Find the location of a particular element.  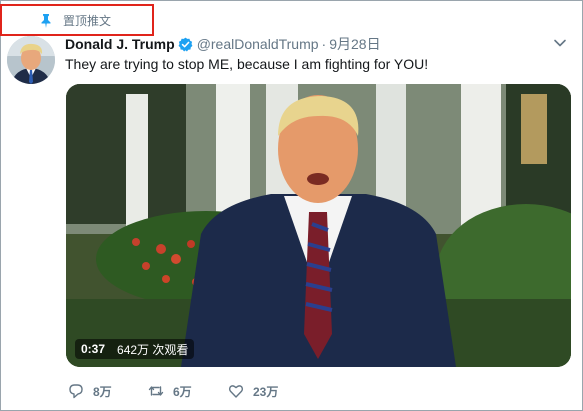

like-count: 23万 is located at coordinates (266, 391).